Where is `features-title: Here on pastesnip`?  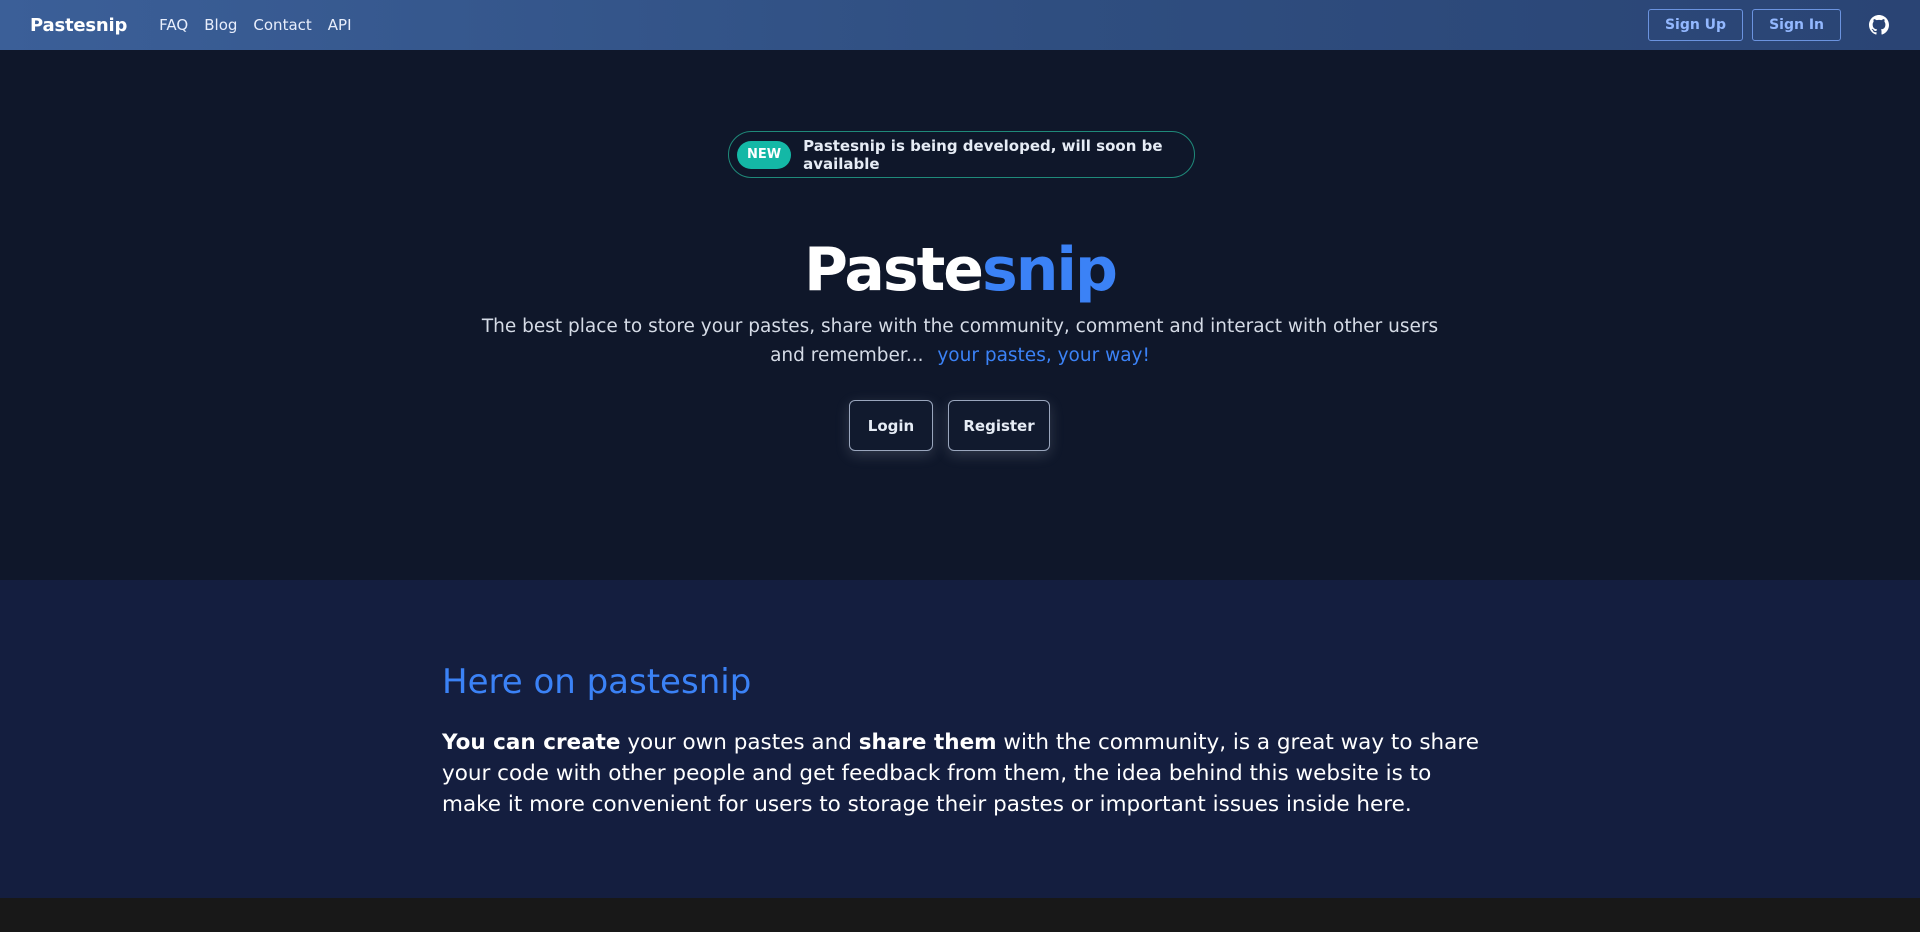 features-title: Here on pastesnip is located at coordinates (597, 682).